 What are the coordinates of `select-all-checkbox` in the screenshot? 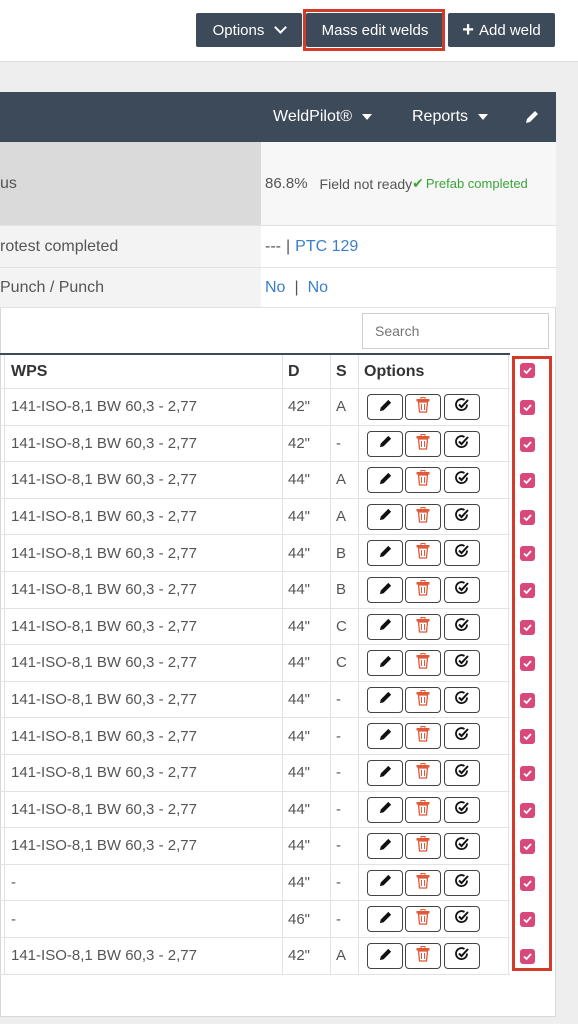 It's located at (527, 370).